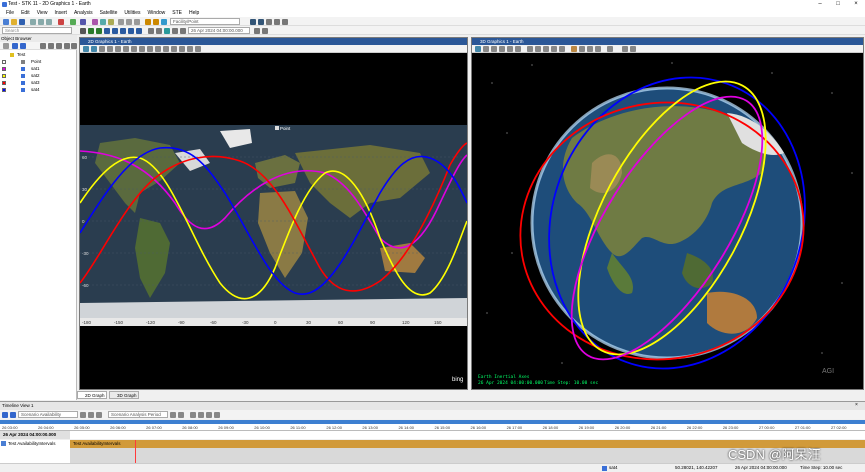 This screenshot has width=865, height=472. I want to click on menu-analysis: Analysis, so click(83, 13).